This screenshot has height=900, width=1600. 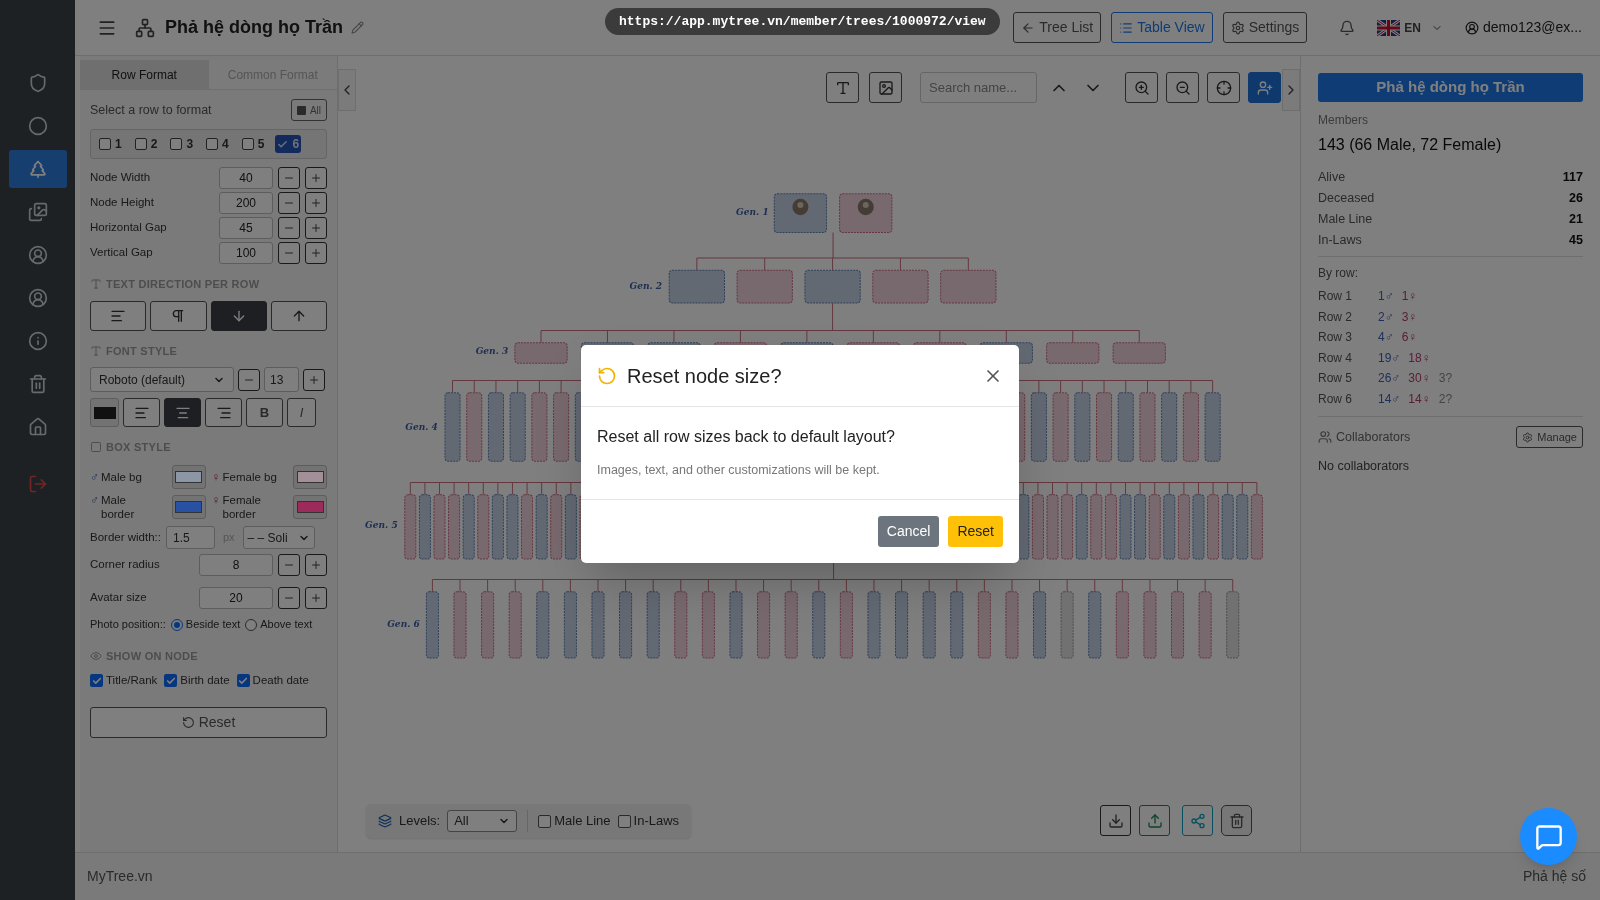 What do you see at coordinates (492, 350) in the screenshot?
I see `generation-label: Gen. 3` at bounding box center [492, 350].